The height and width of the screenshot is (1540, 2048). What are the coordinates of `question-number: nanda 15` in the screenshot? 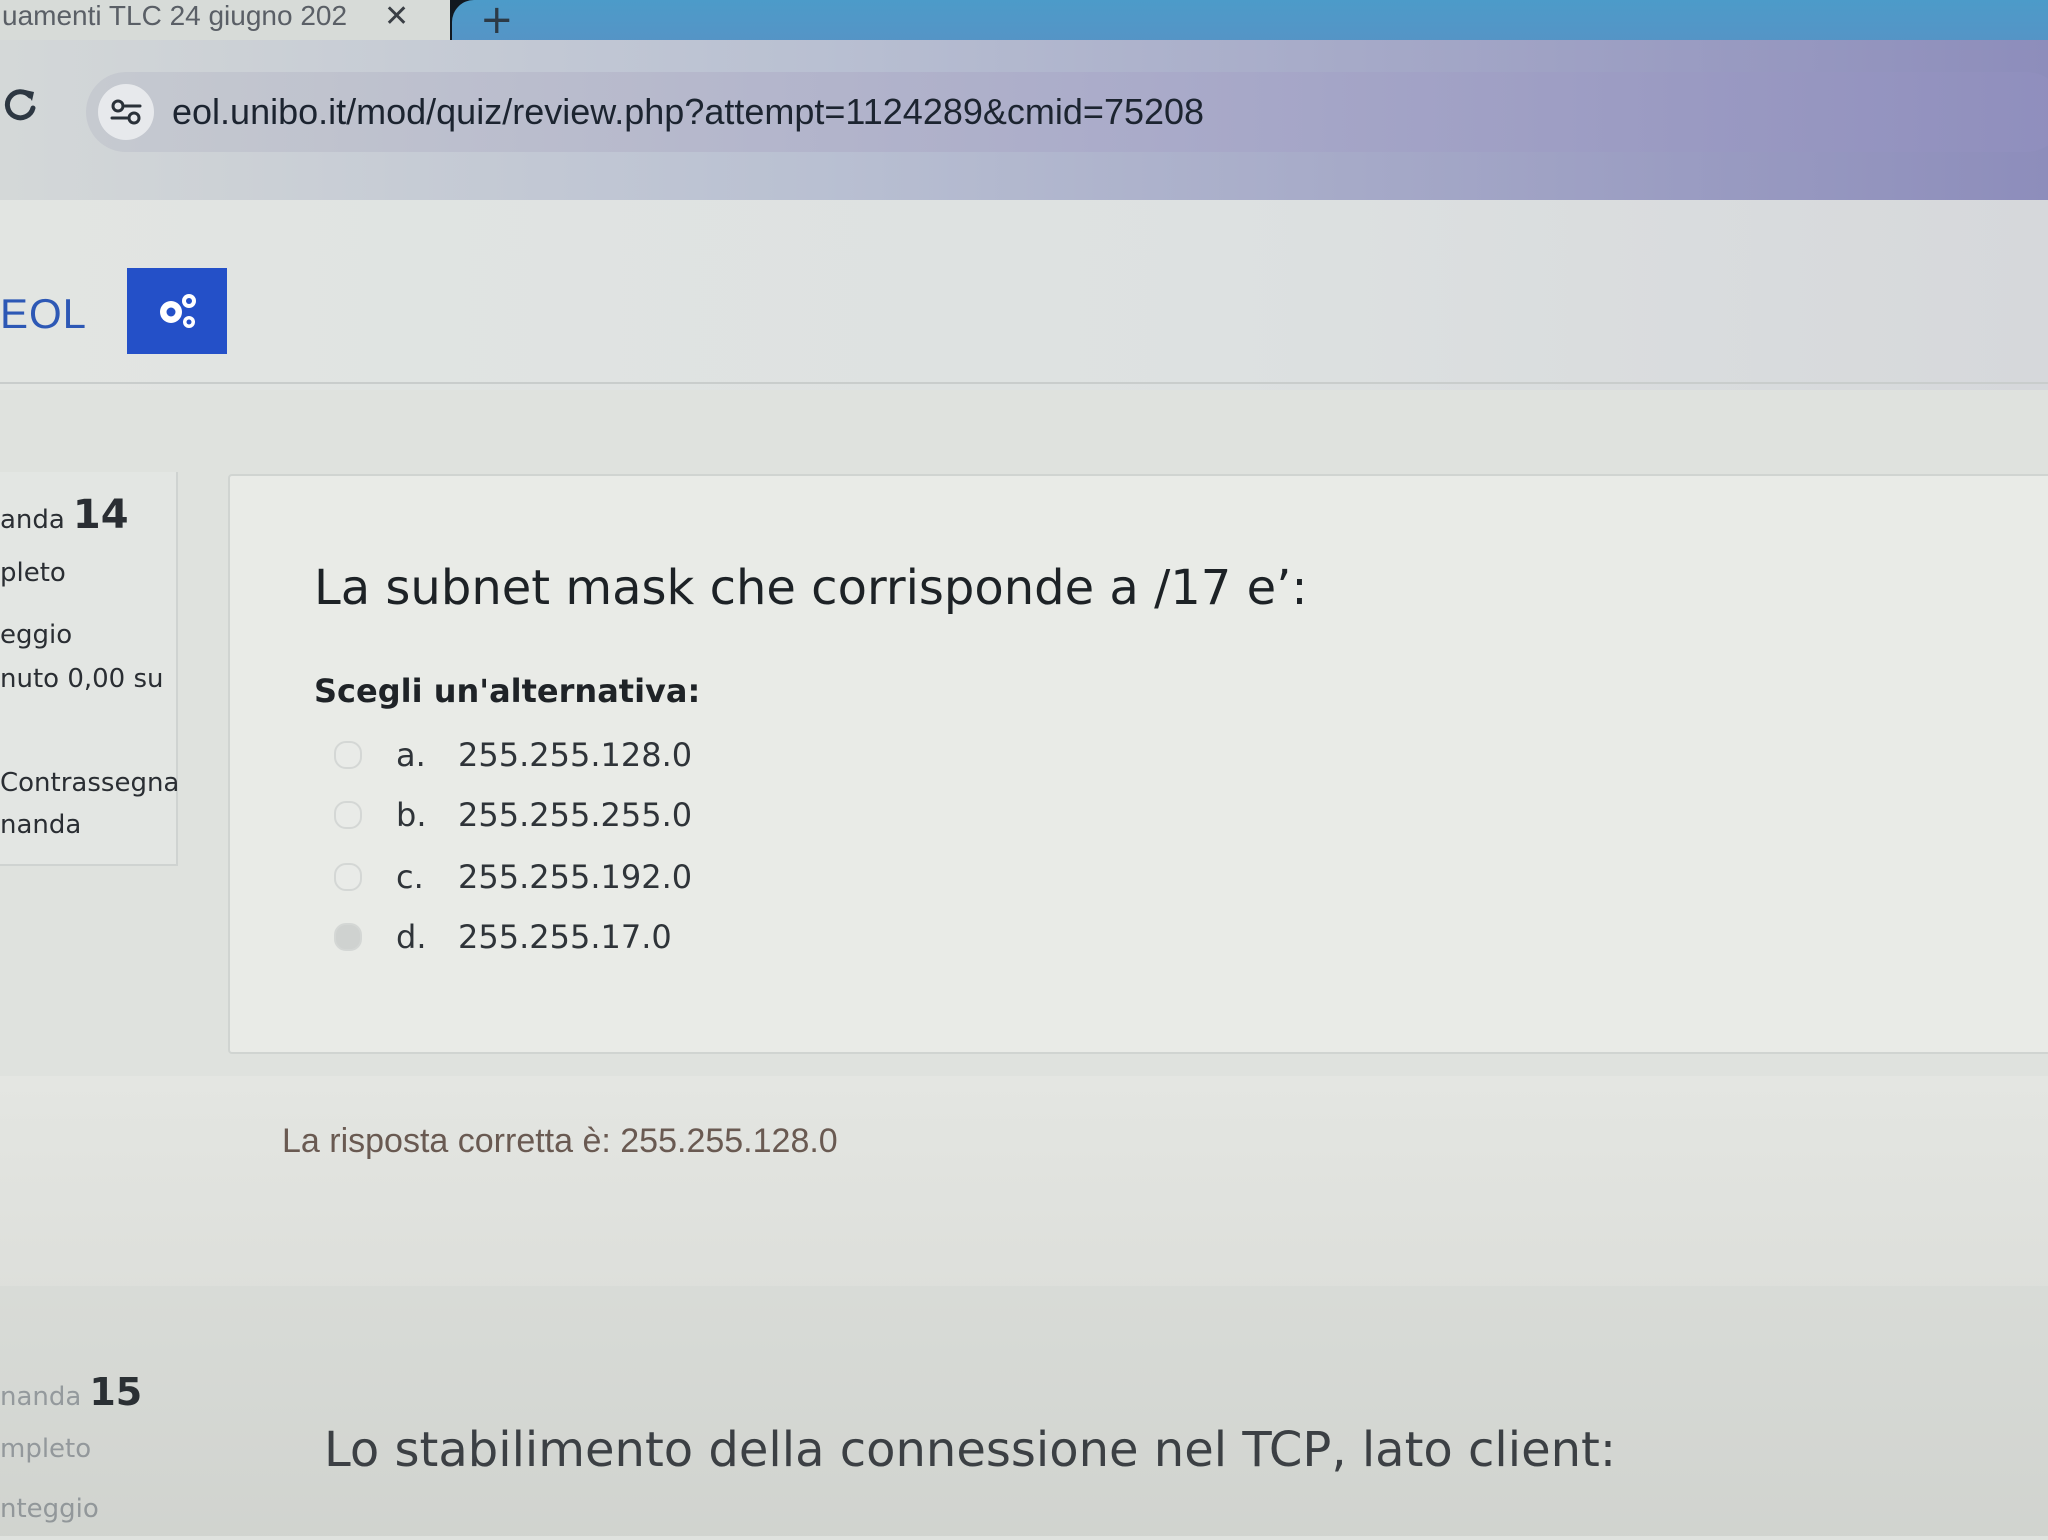 It's located at (71, 1392).